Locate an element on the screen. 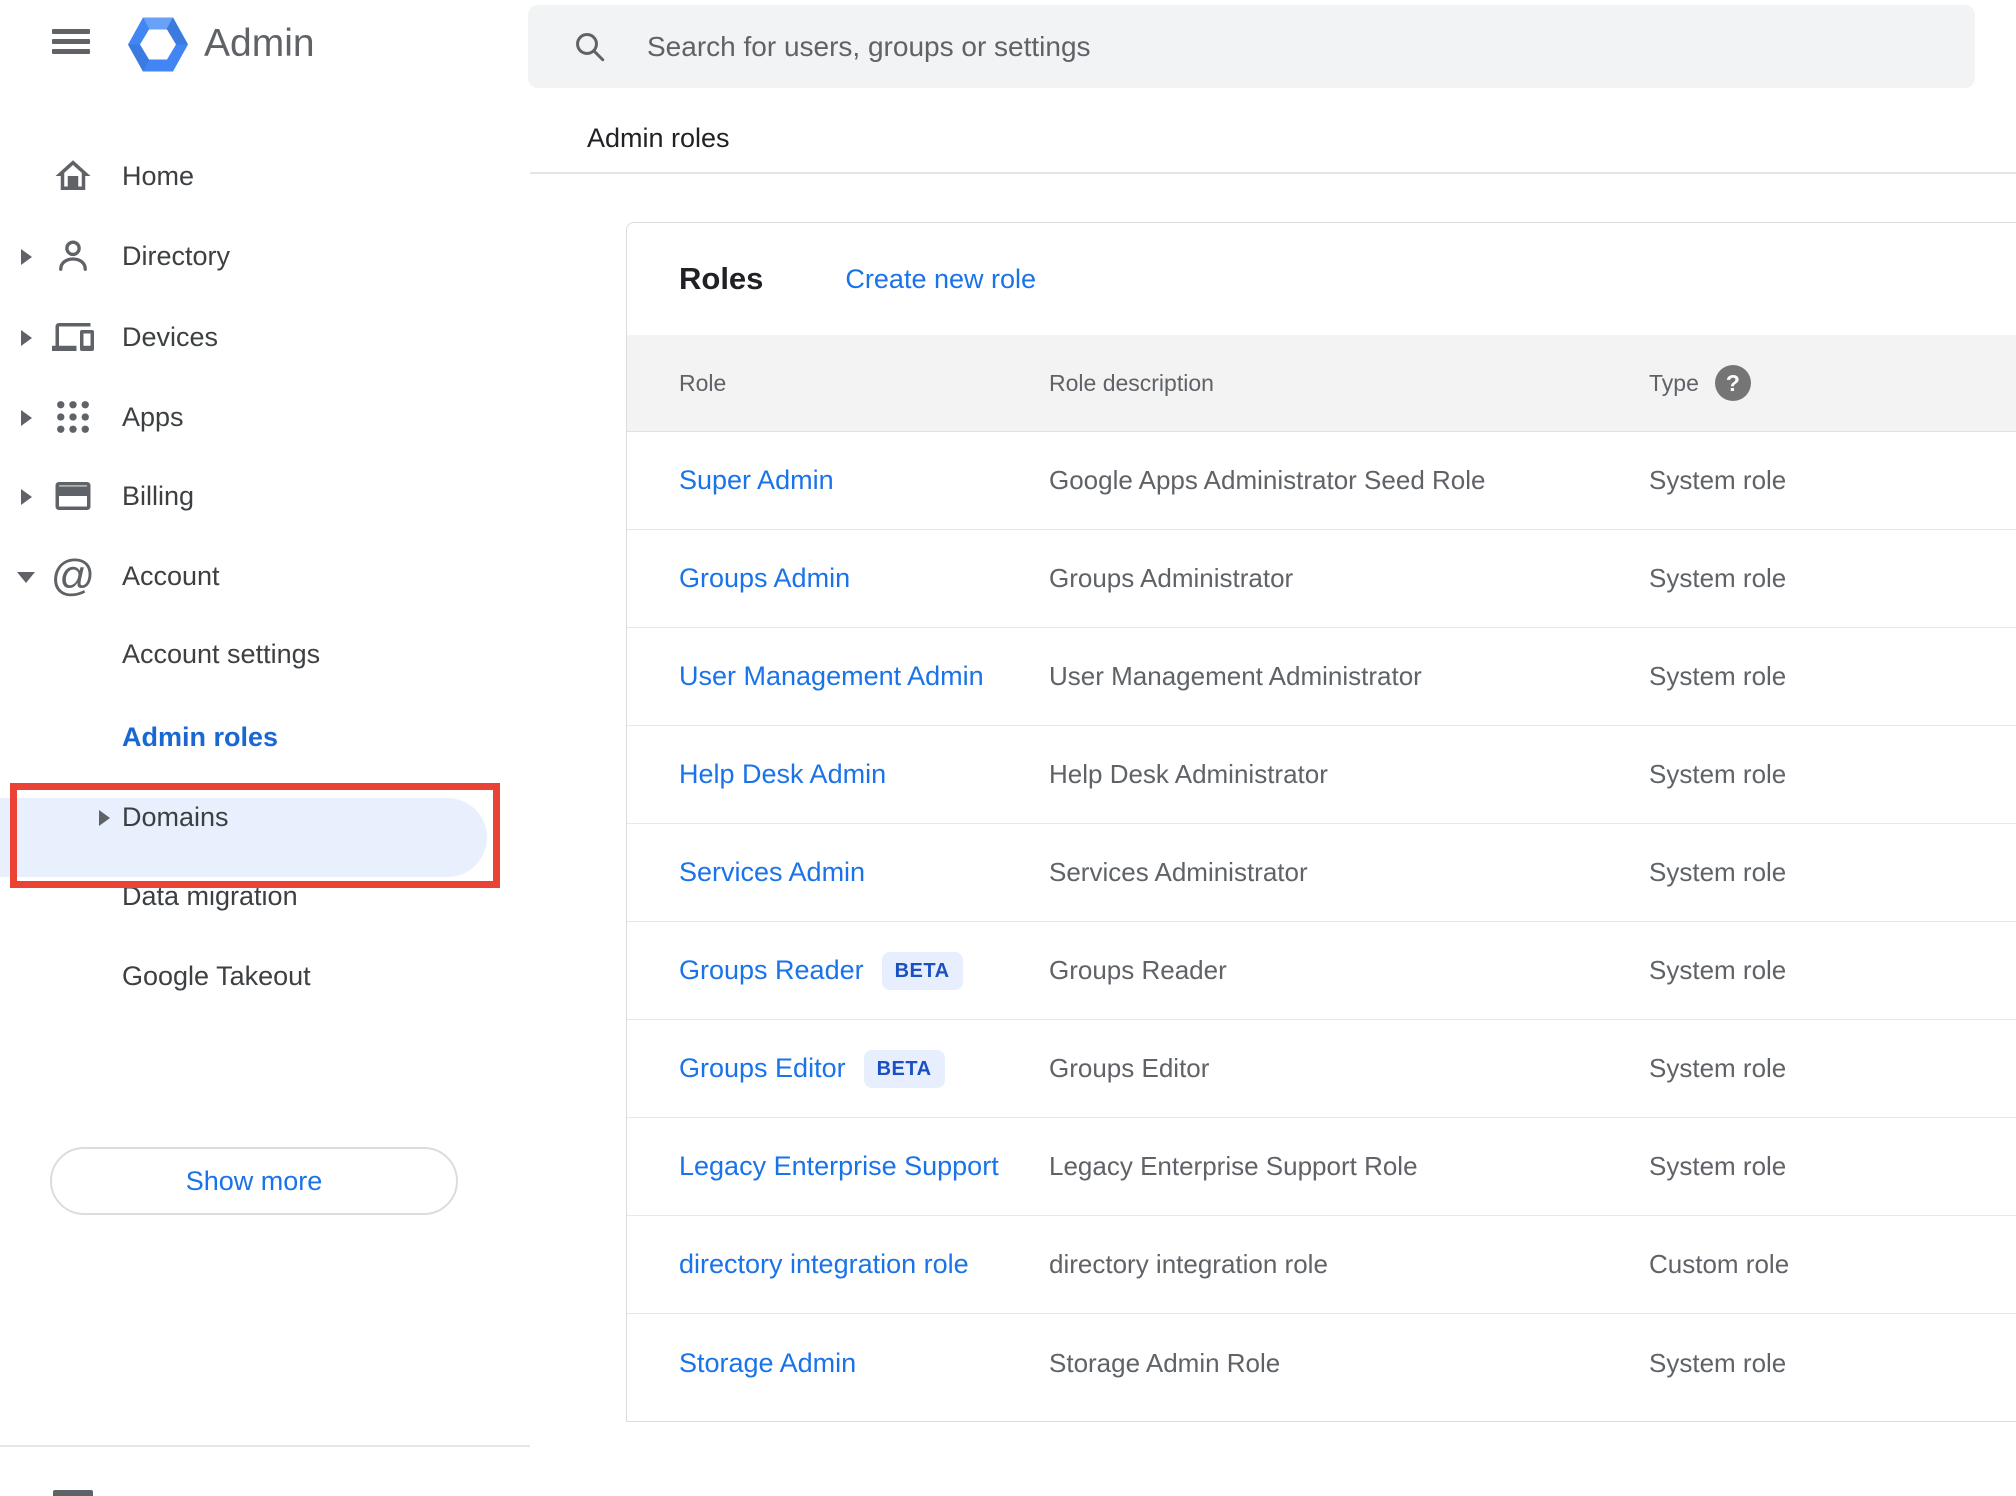  role-description: Storage Admin Role is located at coordinates (1165, 1362).